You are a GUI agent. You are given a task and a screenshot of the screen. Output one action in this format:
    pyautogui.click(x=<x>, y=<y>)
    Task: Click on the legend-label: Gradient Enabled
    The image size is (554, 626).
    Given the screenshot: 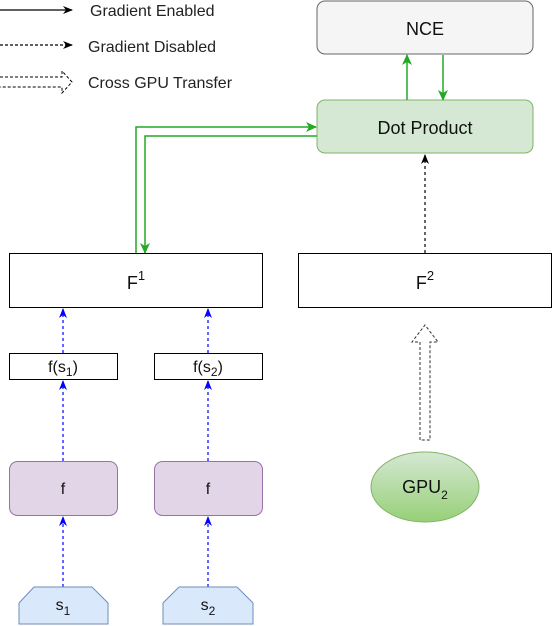 What is the action you would take?
    pyautogui.click(x=152, y=11)
    